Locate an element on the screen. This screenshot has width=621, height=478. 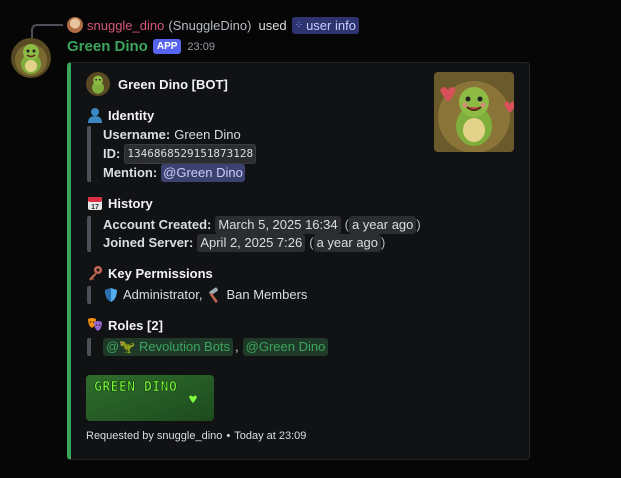
bot-avatar is located at coordinates (31, 58).